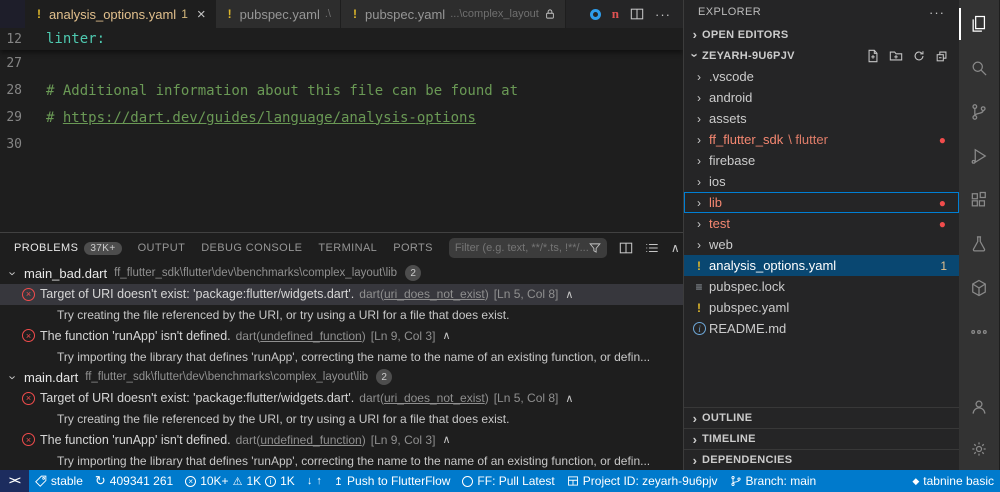  What do you see at coordinates (642, 481) in the screenshot?
I see `project-id-status-item: Project ID: zeyarh-9u6pjv` at bounding box center [642, 481].